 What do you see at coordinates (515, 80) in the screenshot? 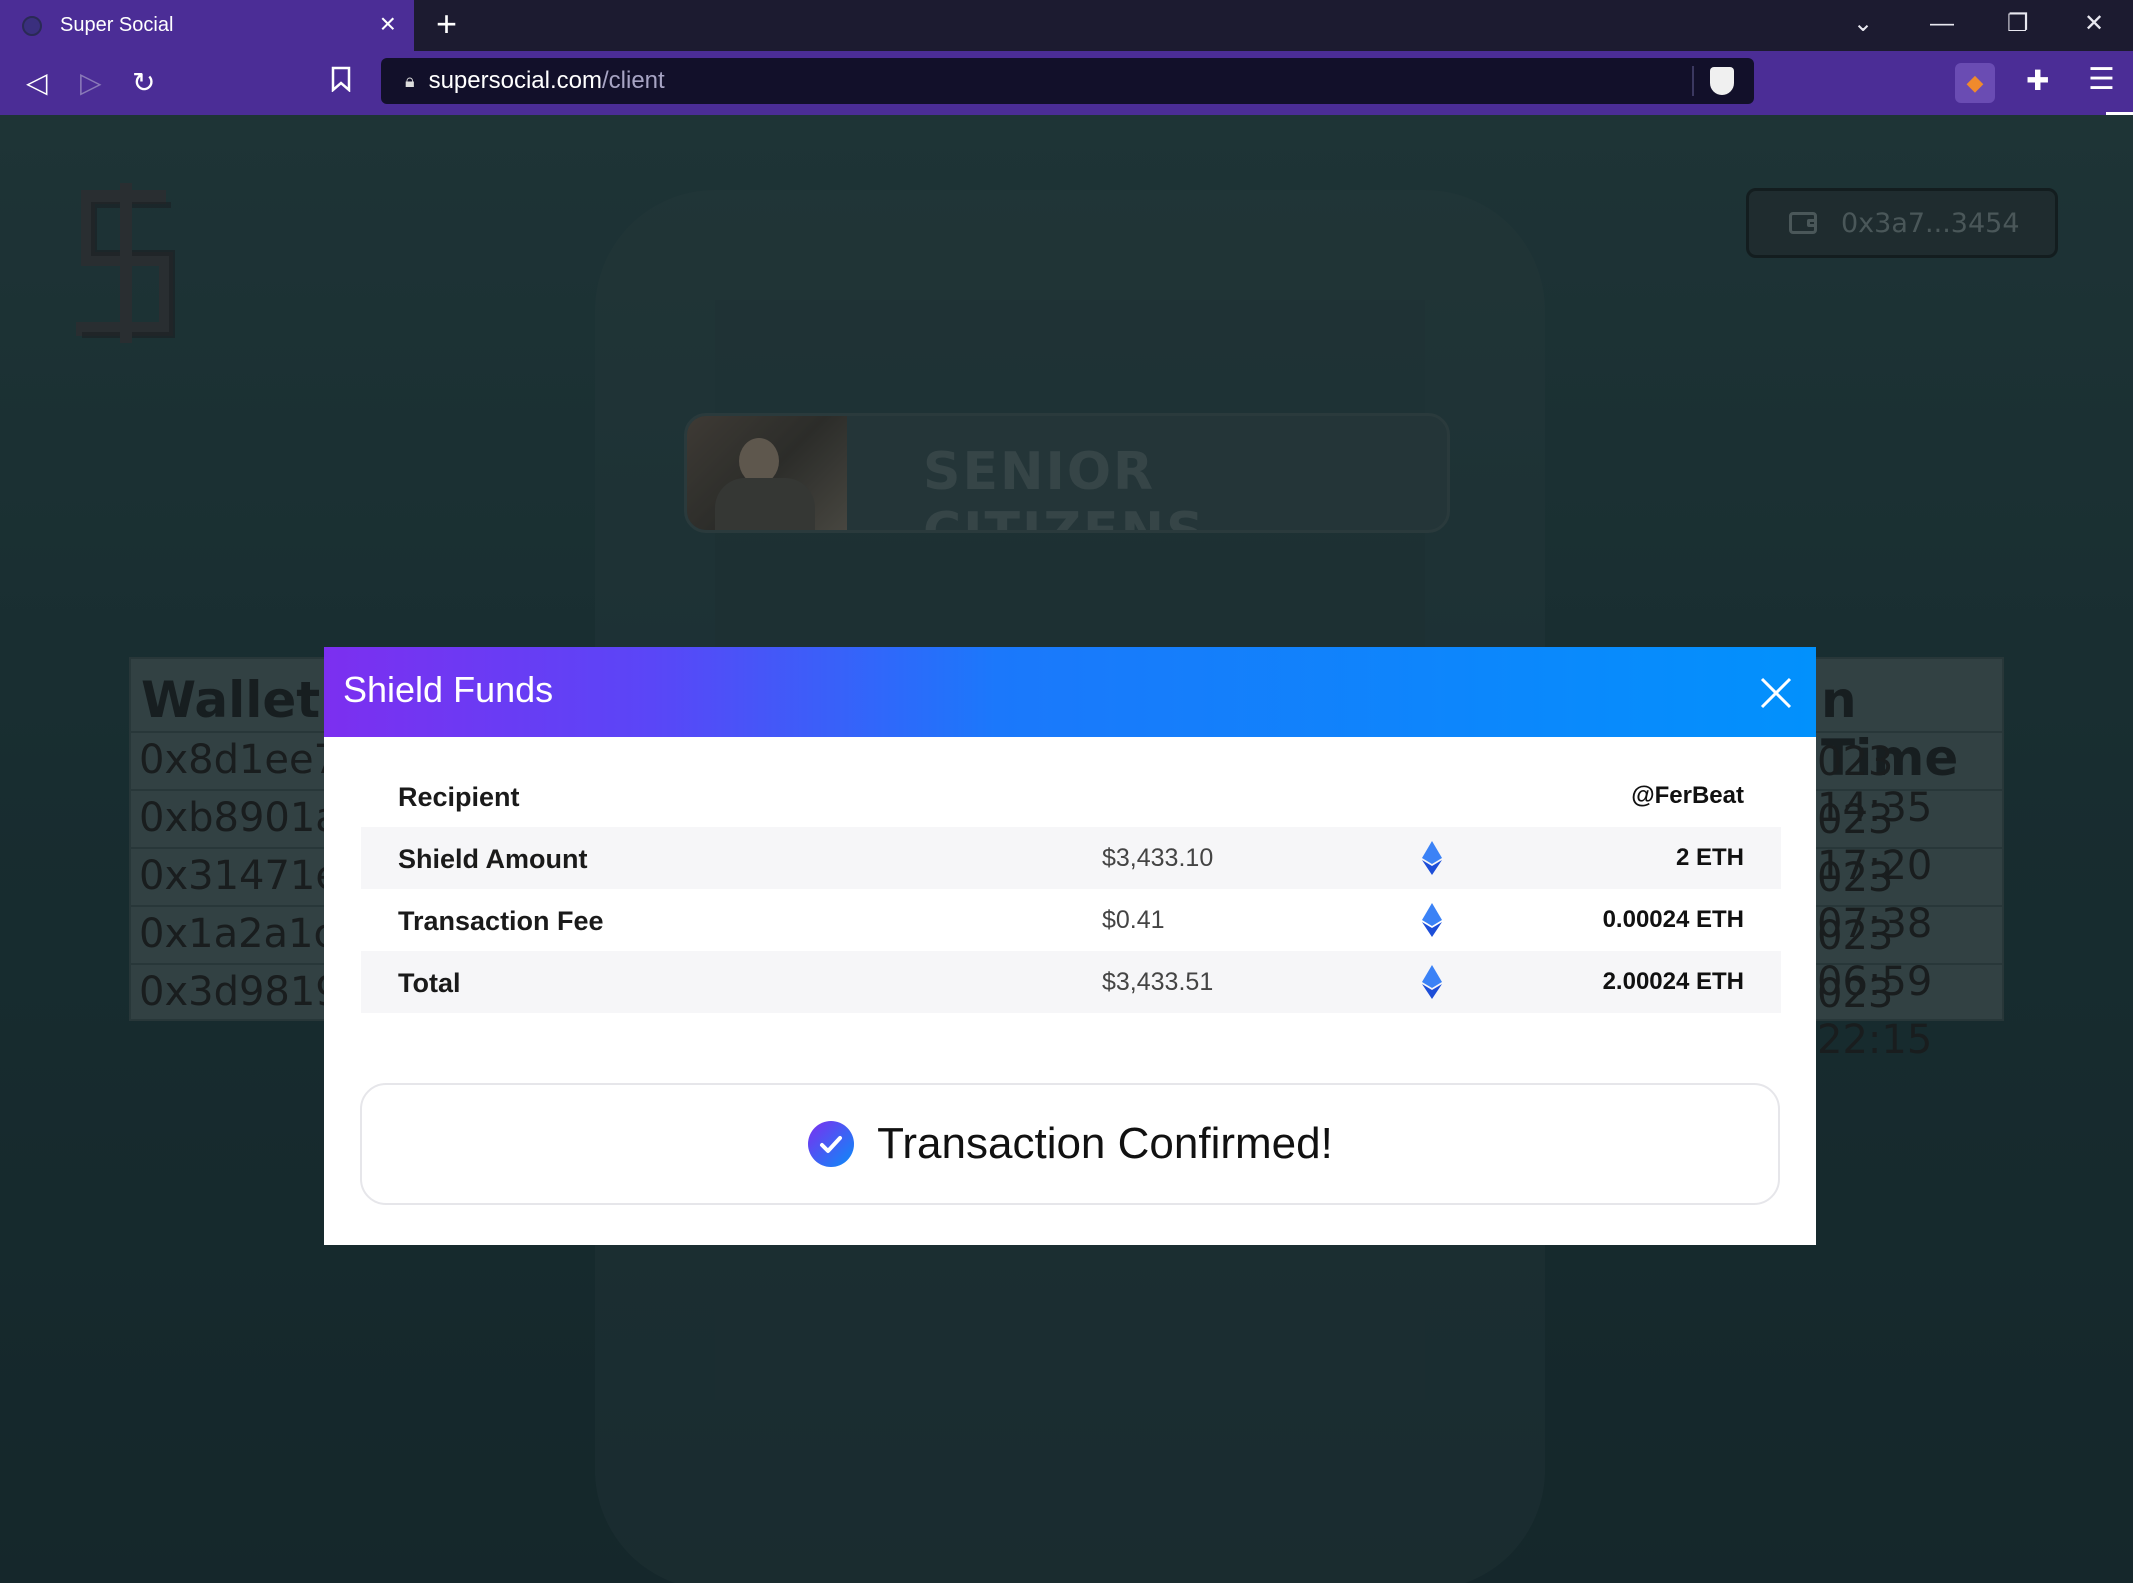
I see `url-host: supersocial.com` at bounding box center [515, 80].